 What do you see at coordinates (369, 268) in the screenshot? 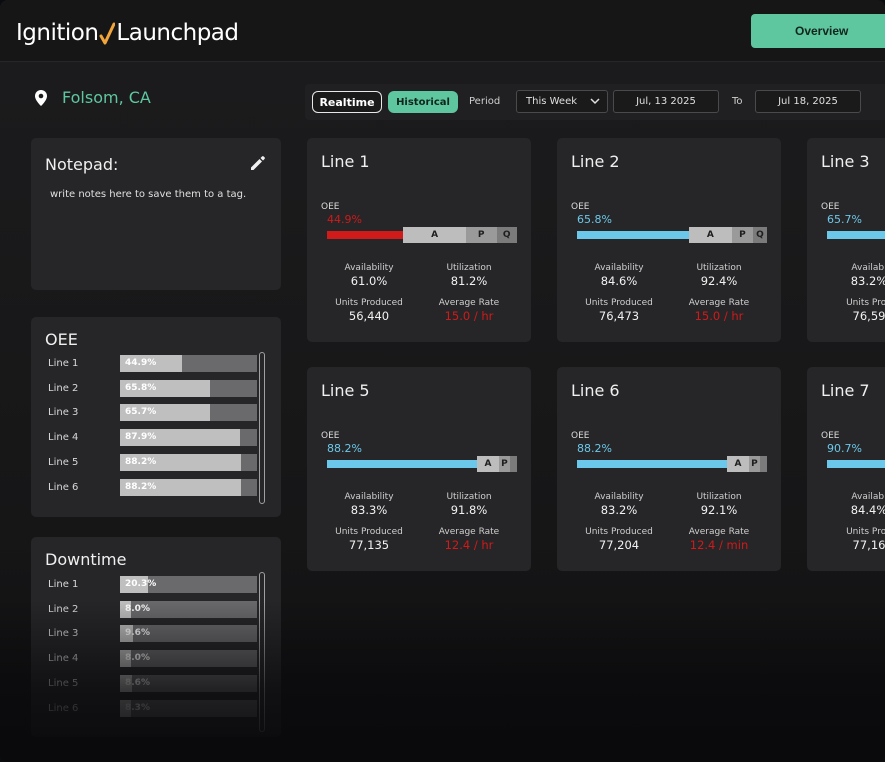
I see `availability-label: Availability` at bounding box center [369, 268].